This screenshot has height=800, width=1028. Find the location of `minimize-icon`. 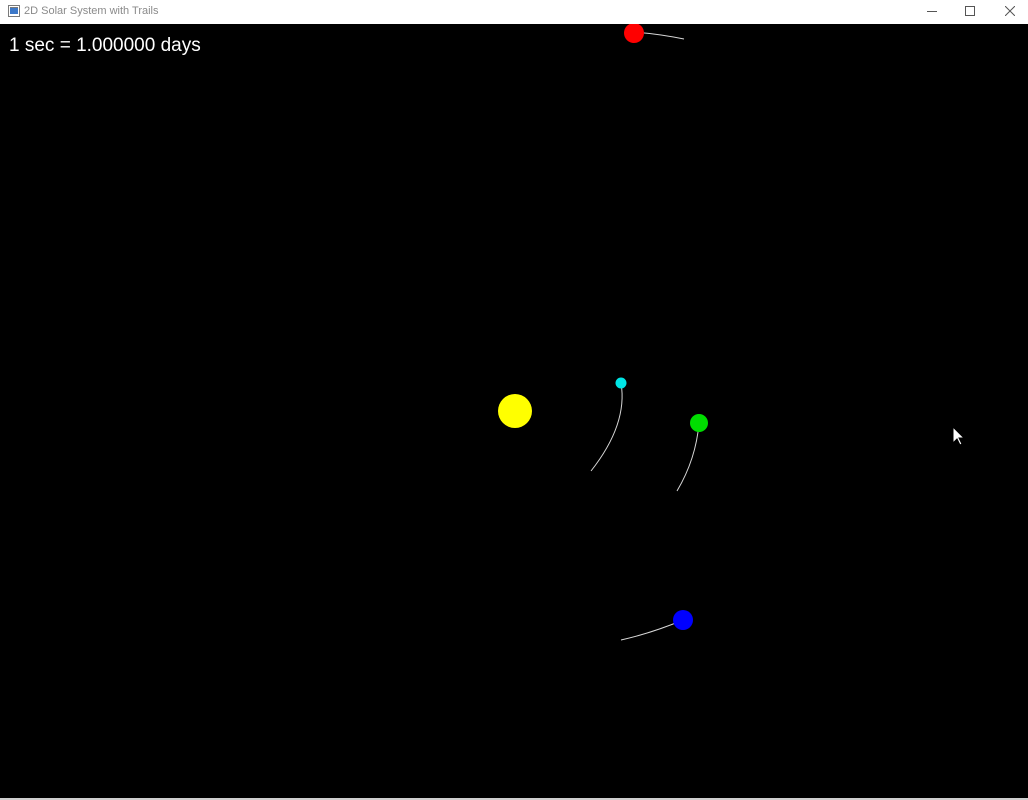

minimize-icon is located at coordinates (932, 11).